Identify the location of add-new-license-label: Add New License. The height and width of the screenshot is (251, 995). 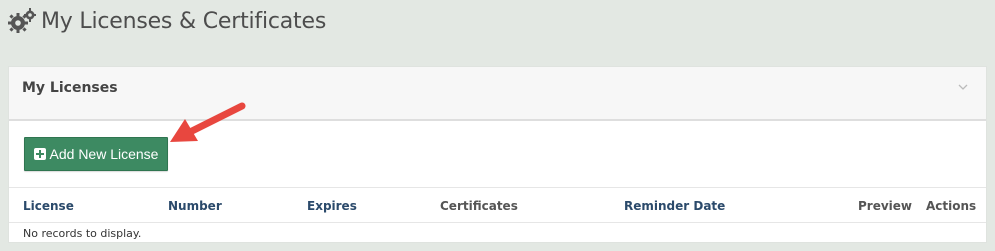
(104, 154).